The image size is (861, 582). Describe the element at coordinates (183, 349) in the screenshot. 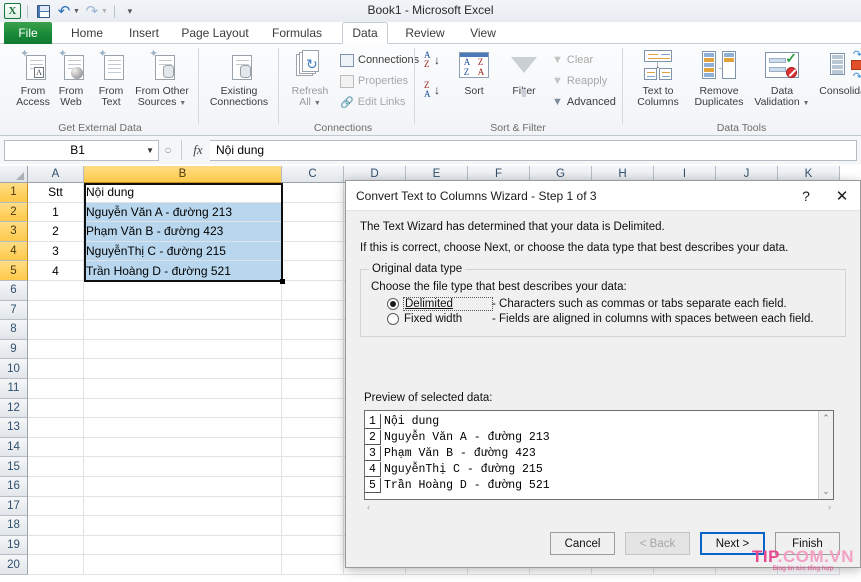

I see `cell-b9` at that location.